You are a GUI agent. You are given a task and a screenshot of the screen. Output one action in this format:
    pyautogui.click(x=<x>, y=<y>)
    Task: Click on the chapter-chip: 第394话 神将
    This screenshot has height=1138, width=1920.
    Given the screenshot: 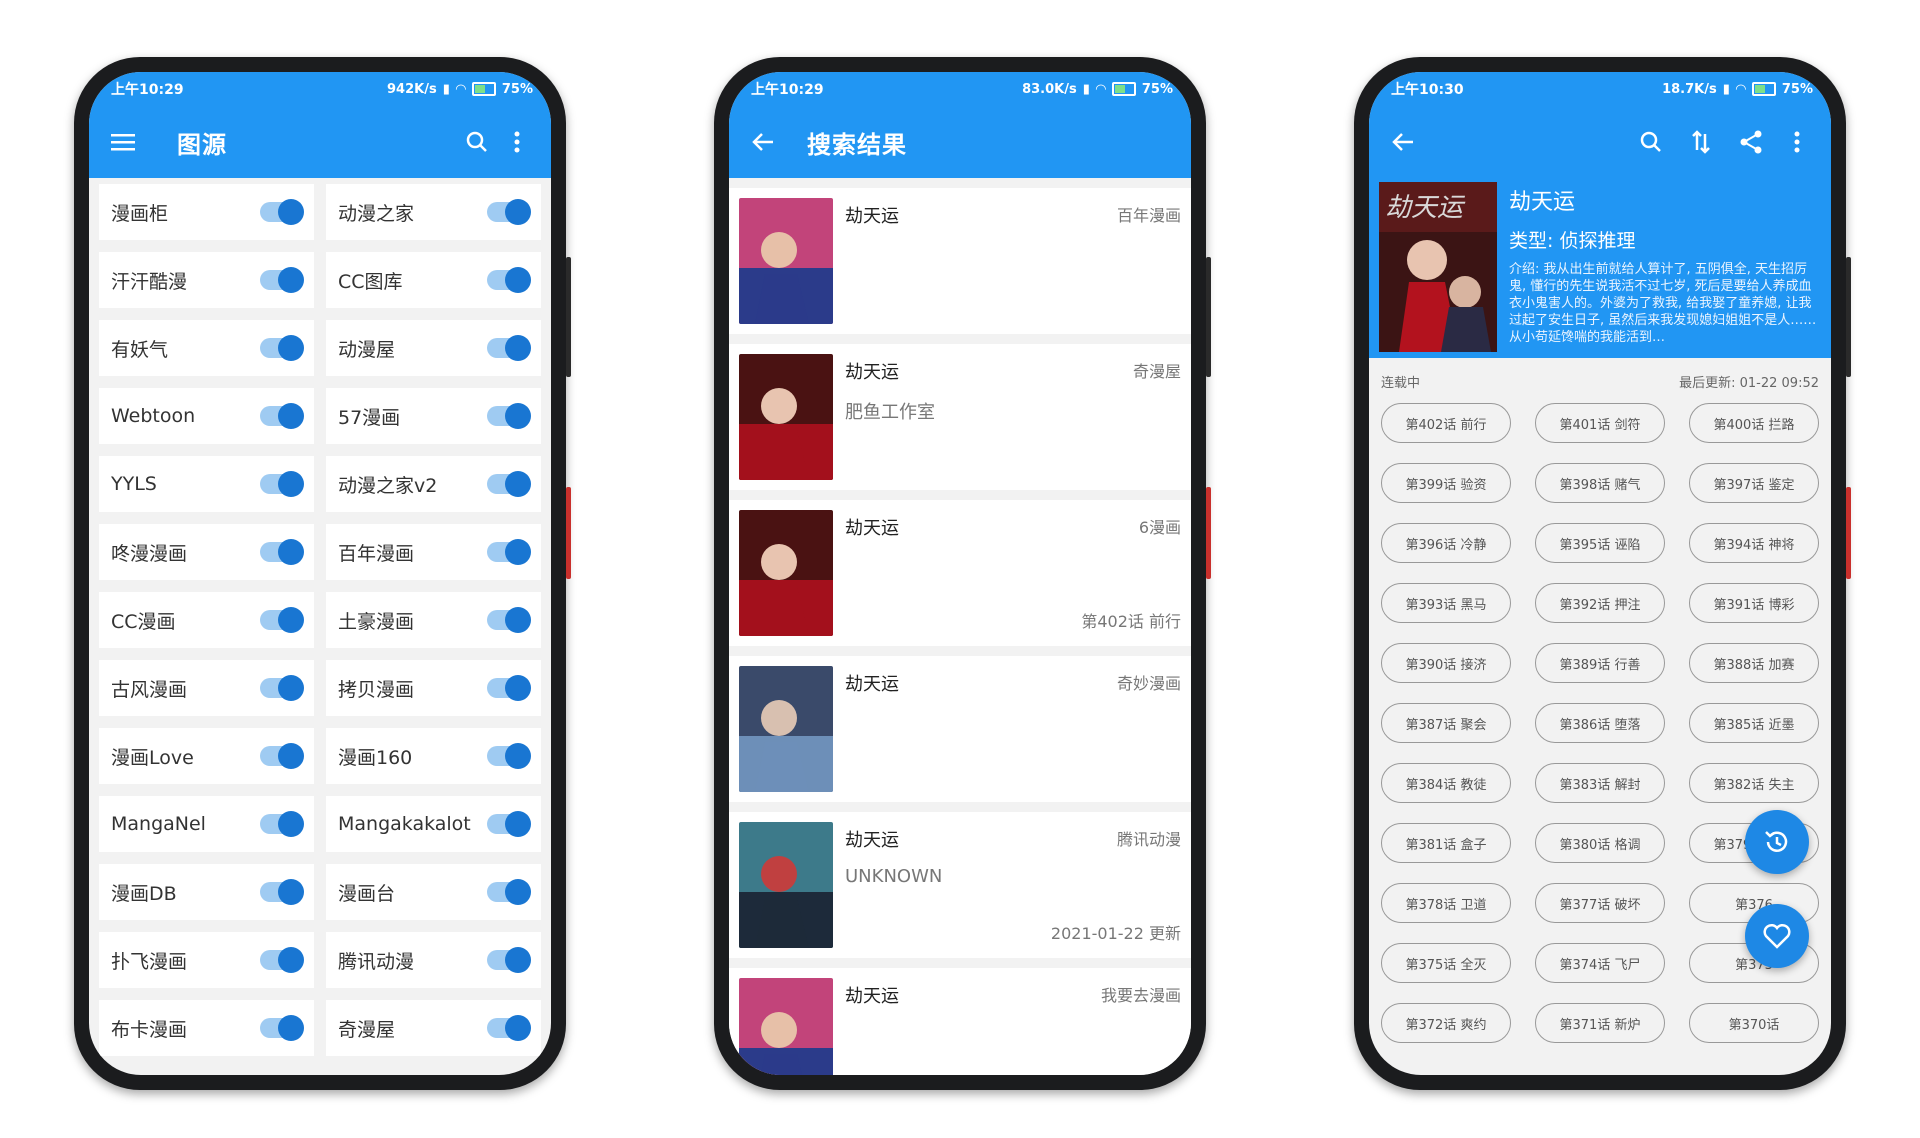 What is the action you would take?
    pyautogui.click(x=1754, y=543)
    